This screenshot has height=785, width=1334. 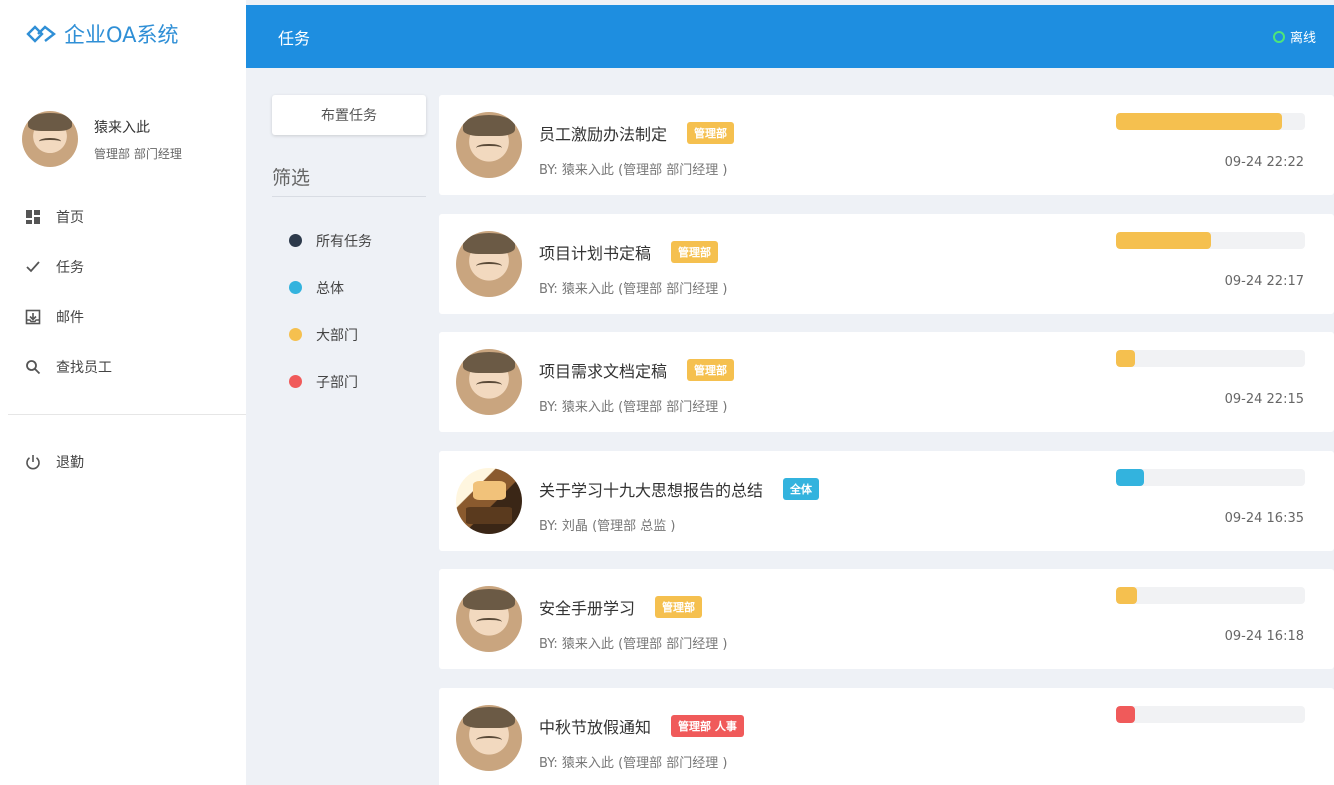 What do you see at coordinates (123, 317) in the screenshot?
I see `nav-item-mail: 邮件` at bounding box center [123, 317].